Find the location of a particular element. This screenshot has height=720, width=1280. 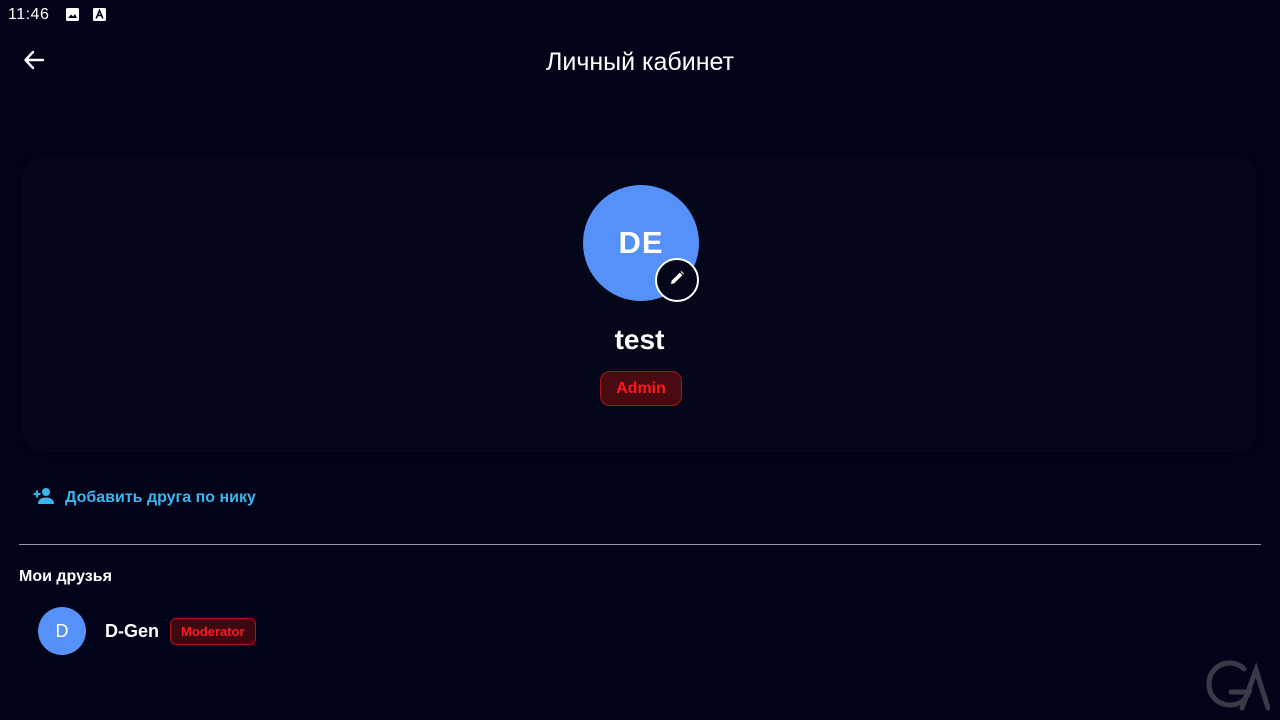

page-title: Личный кабинет is located at coordinates (640, 62).